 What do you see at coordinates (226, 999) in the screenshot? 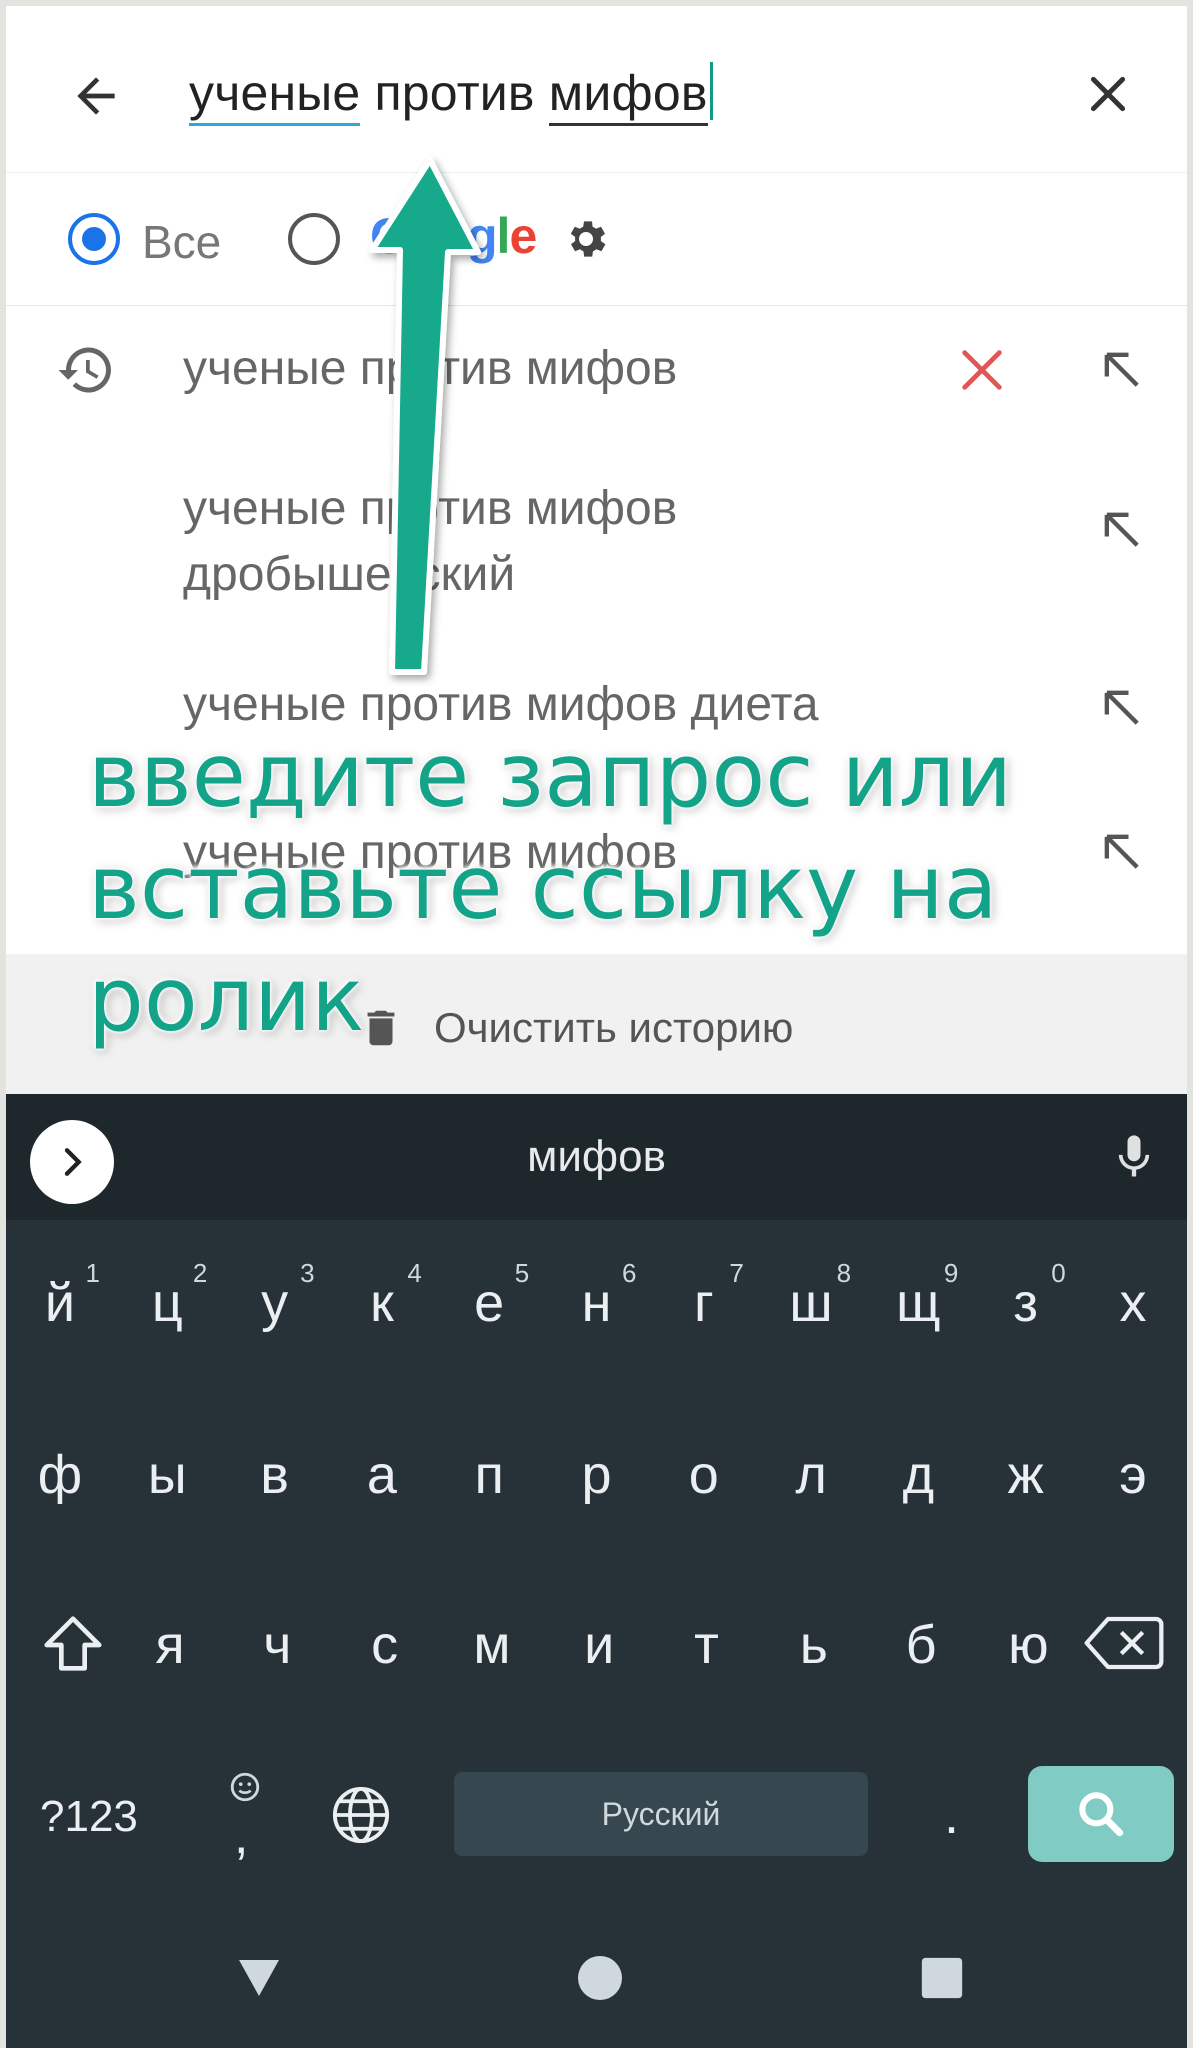
I see `annotation-line-3: ролик` at bounding box center [226, 999].